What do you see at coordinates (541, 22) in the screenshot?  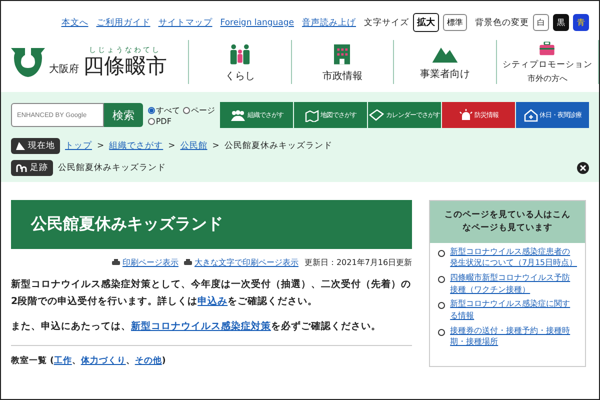 I see `background-color-button: 白` at bounding box center [541, 22].